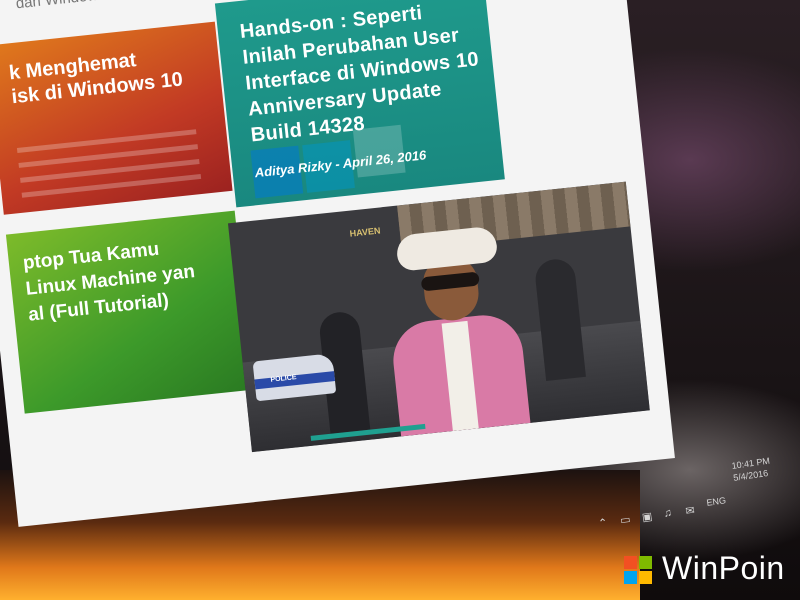 This screenshot has height=600, width=800. What do you see at coordinates (639, 571) in the screenshot?
I see `windows-logo-icon` at bounding box center [639, 571].